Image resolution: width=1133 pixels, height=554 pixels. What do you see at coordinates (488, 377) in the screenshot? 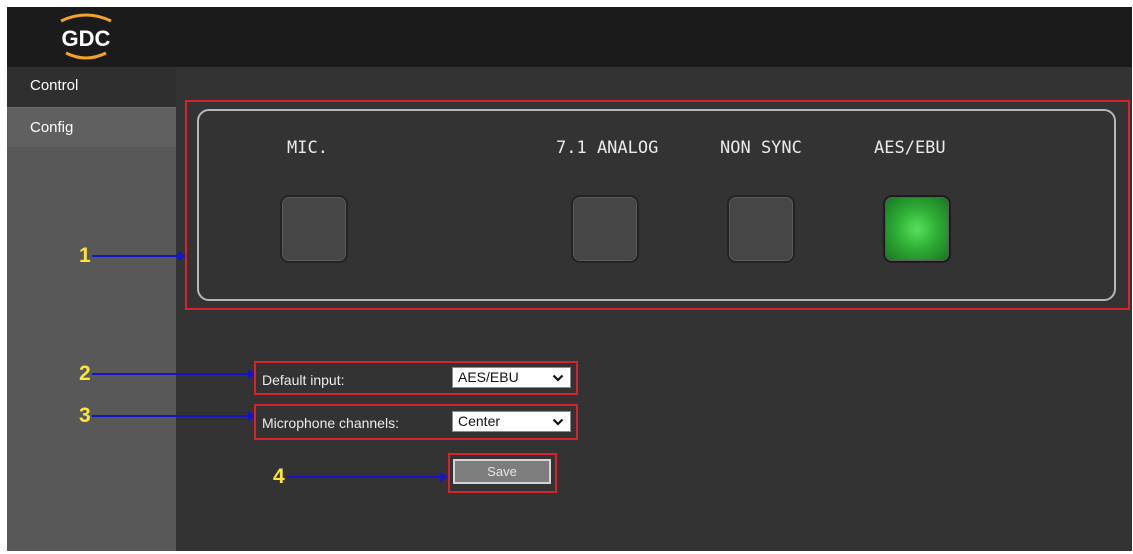
I see `default-input-value: AES/EBU` at bounding box center [488, 377].